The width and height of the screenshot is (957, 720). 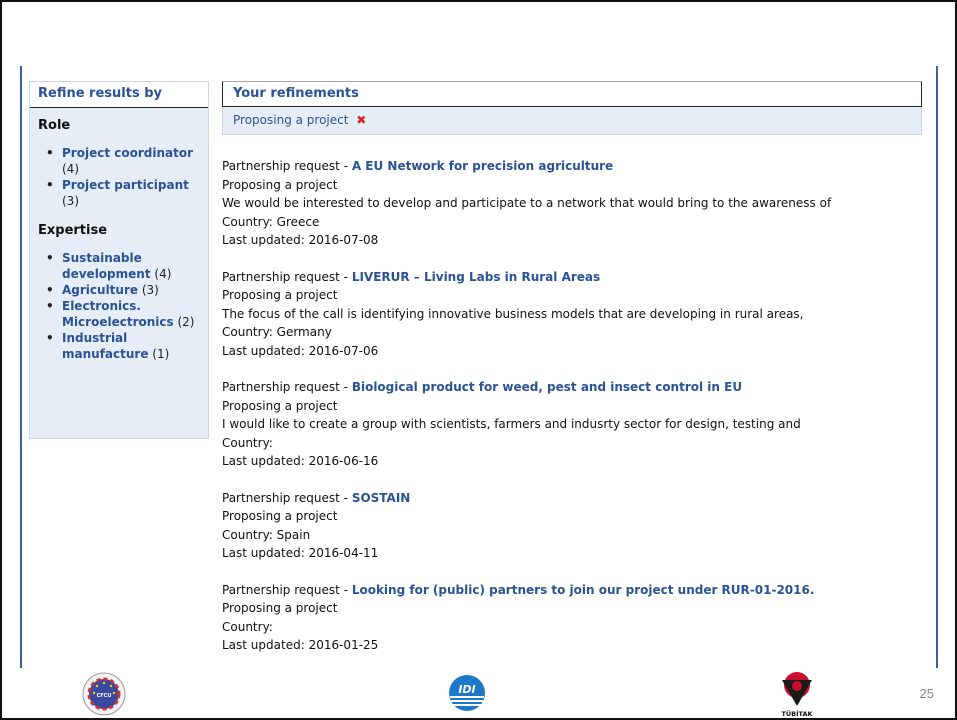 What do you see at coordinates (466, 689) in the screenshot?
I see `idi-logo-text: IDI` at bounding box center [466, 689].